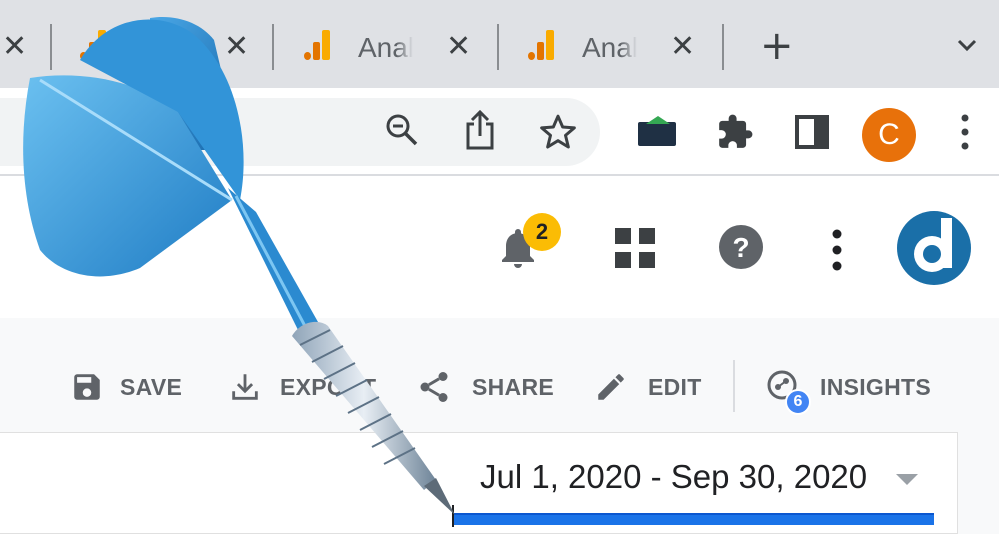 This screenshot has height=534, width=999. I want to click on edit-button: EDIT, so click(648, 387).